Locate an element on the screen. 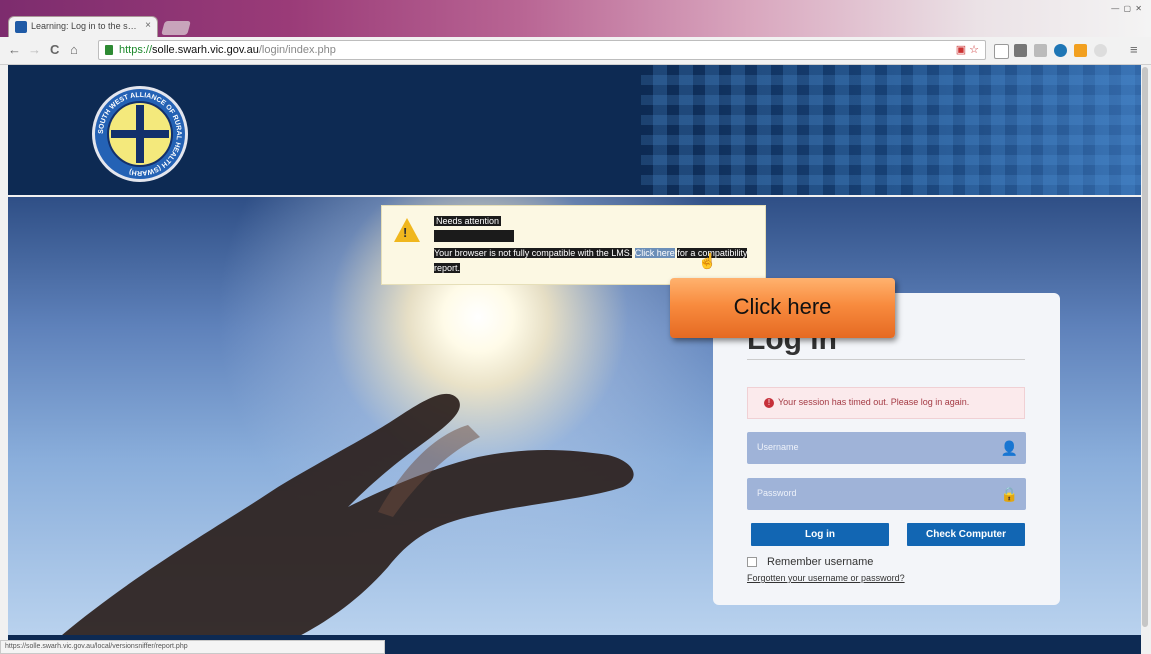  extension-orange-icon is located at coordinates (1080, 50).